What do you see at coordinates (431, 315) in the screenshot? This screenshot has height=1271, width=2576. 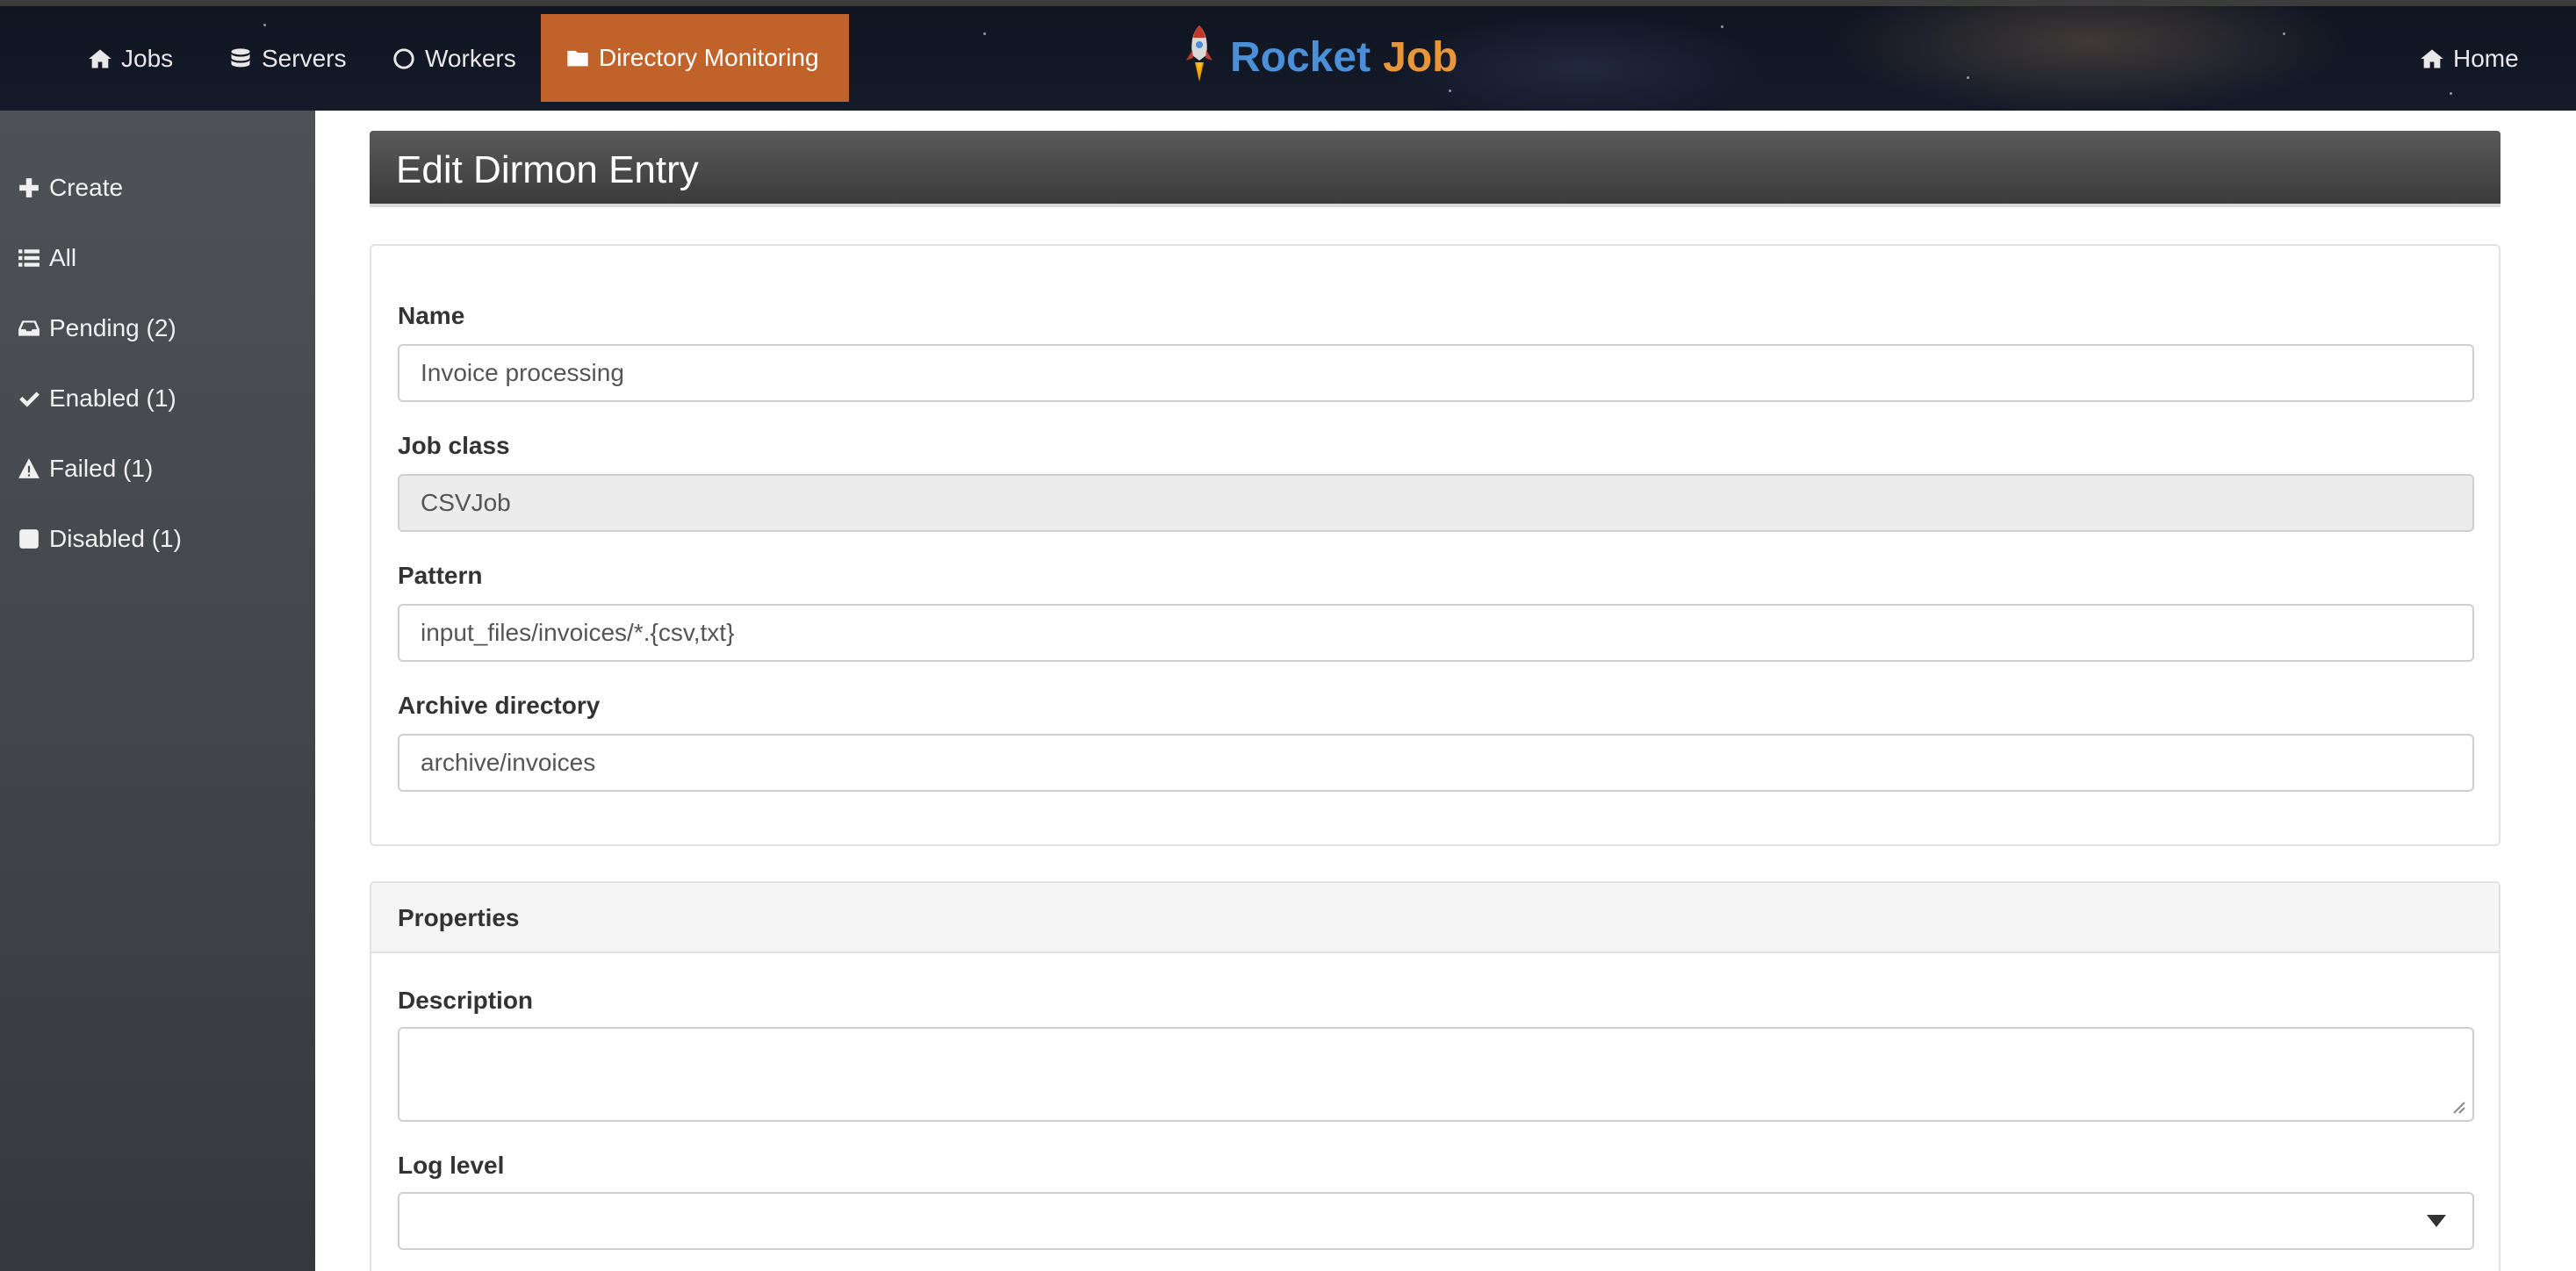 I see `name-label: Name` at bounding box center [431, 315].